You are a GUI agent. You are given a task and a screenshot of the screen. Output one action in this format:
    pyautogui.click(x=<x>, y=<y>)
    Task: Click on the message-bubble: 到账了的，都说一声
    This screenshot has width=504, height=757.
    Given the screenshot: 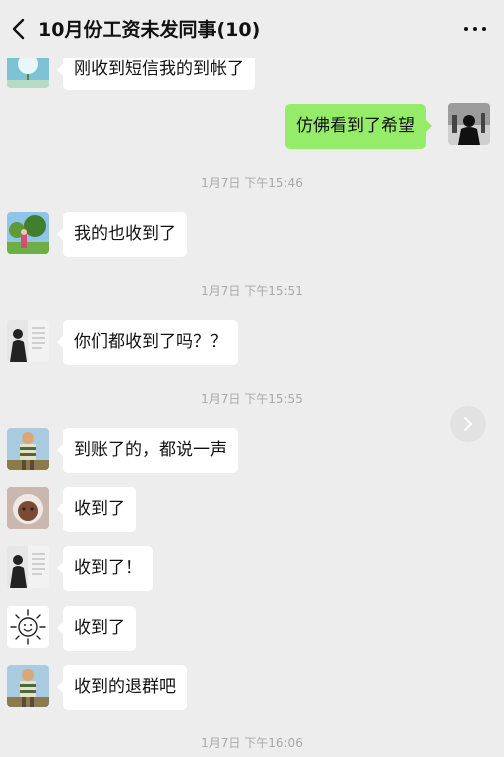 What is the action you would take?
    pyautogui.click(x=147, y=450)
    